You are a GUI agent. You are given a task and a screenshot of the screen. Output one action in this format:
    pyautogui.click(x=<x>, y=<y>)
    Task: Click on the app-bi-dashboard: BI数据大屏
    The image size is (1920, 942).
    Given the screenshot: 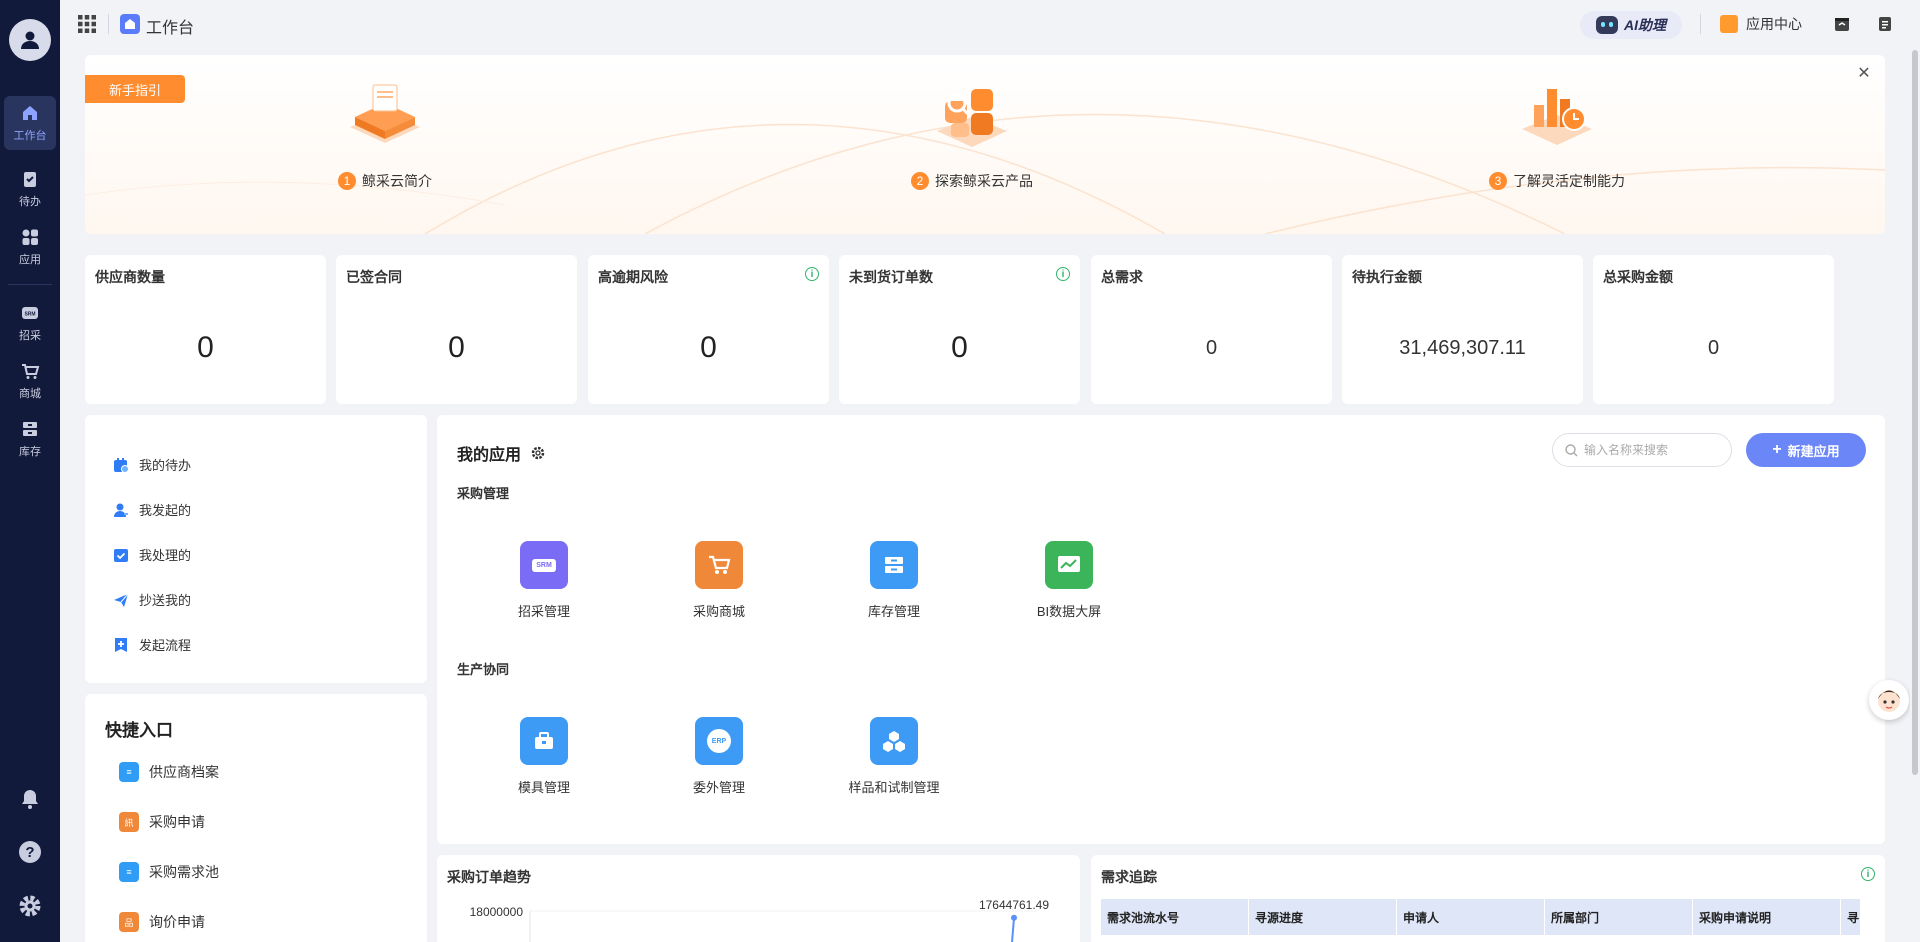 What is the action you would take?
    pyautogui.click(x=1069, y=580)
    